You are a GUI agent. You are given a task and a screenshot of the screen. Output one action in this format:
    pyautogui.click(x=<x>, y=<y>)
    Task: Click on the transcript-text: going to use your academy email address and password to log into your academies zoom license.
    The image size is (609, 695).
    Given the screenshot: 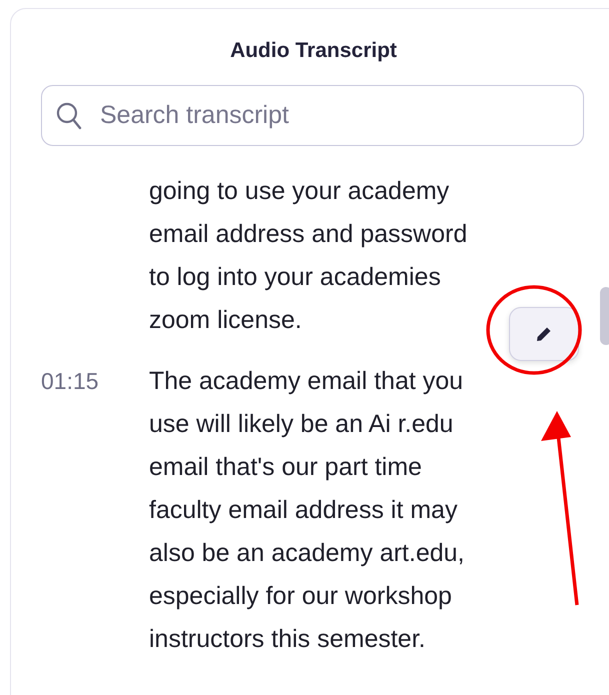 What is the action you would take?
    pyautogui.click(x=308, y=256)
    